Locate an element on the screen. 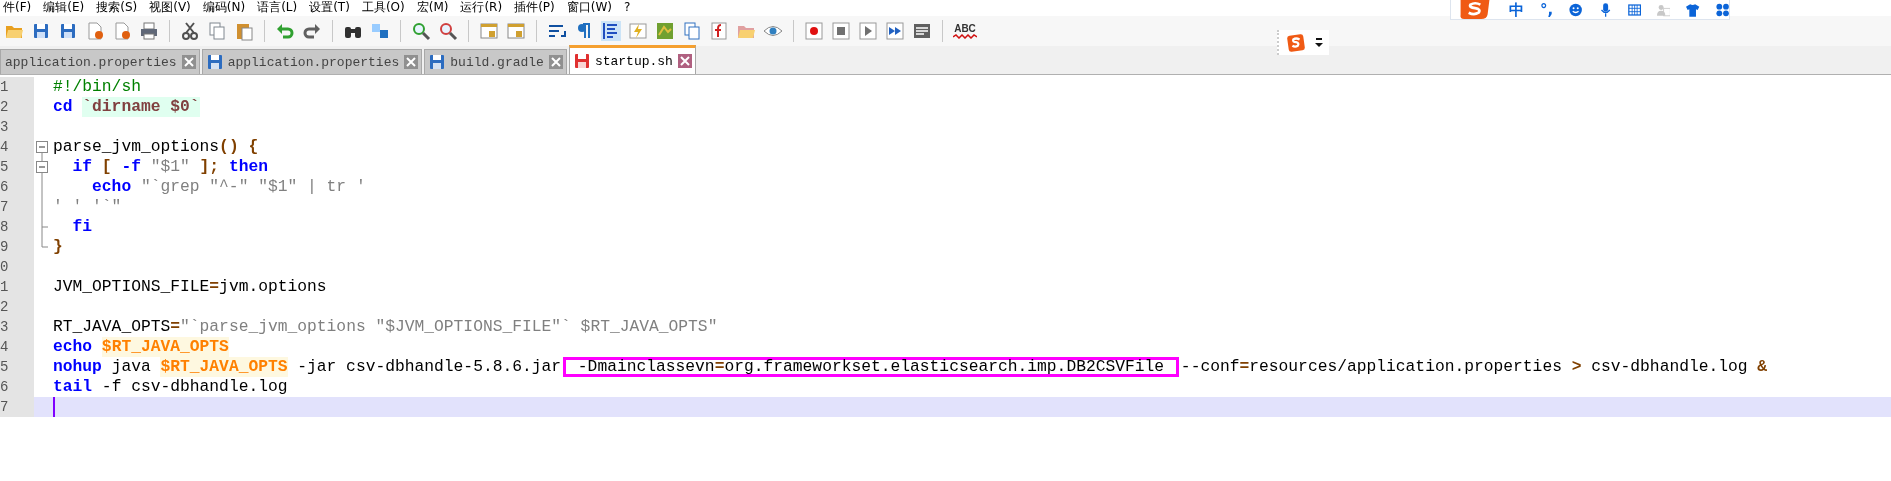 This screenshot has height=481, width=1891. punctuation-toggle: °, is located at coordinates (1547, 9).